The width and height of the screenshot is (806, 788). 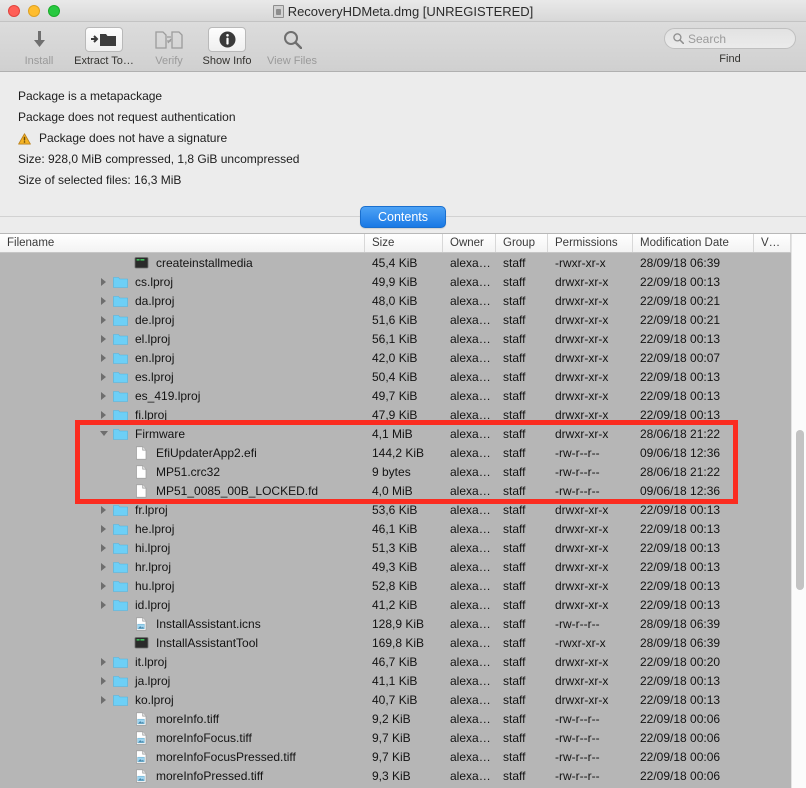 I want to click on cell-modification-date: 28/06/18 21:22, so click(x=680, y=471).